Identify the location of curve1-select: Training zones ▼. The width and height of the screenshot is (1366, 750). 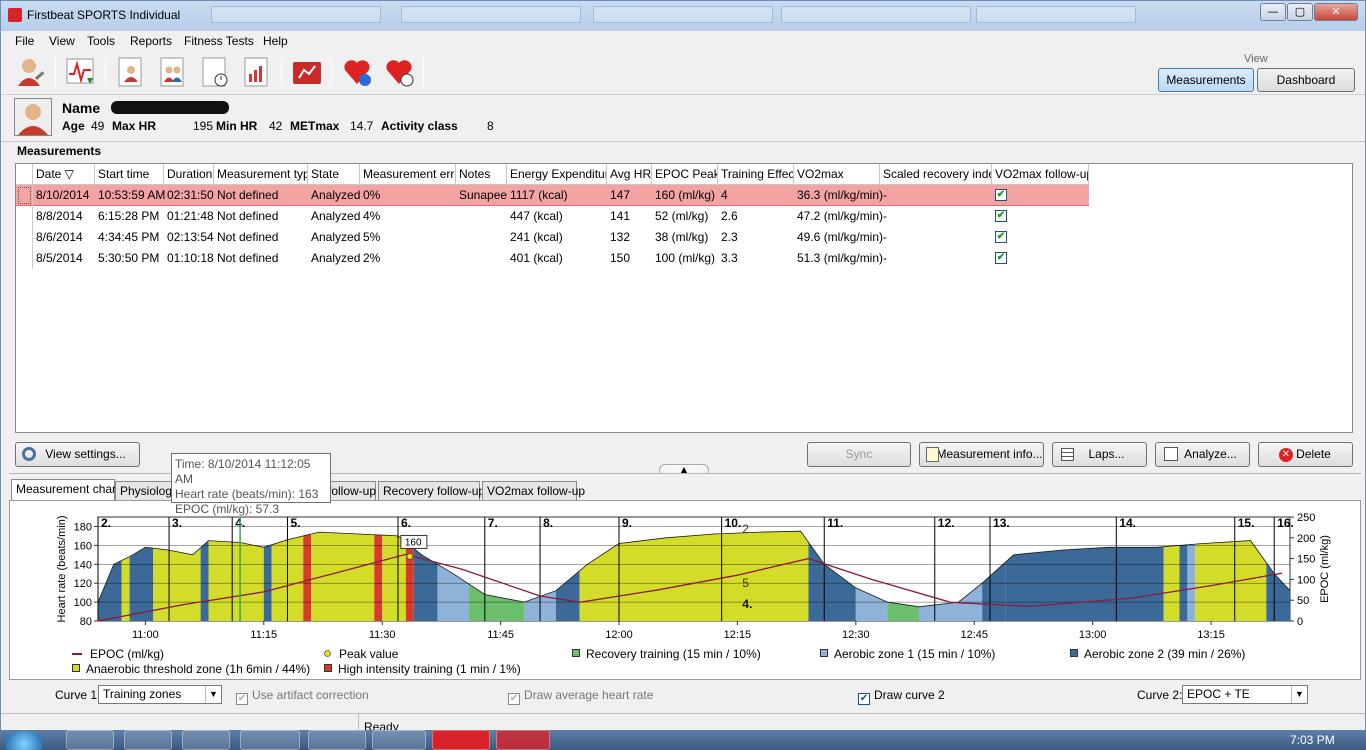
(160, 694).